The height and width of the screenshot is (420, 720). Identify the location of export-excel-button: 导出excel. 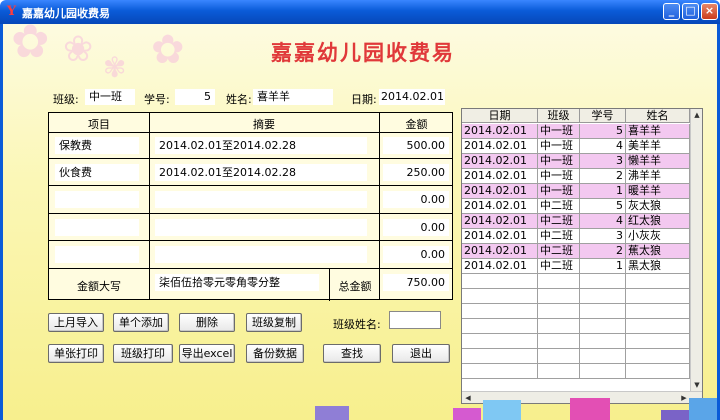
(207, 353).